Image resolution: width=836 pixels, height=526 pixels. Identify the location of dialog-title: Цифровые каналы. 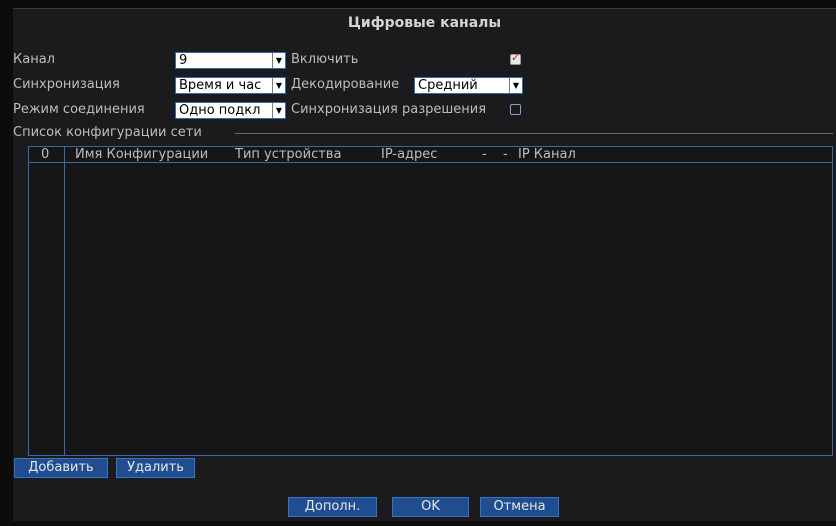
(424, 23).